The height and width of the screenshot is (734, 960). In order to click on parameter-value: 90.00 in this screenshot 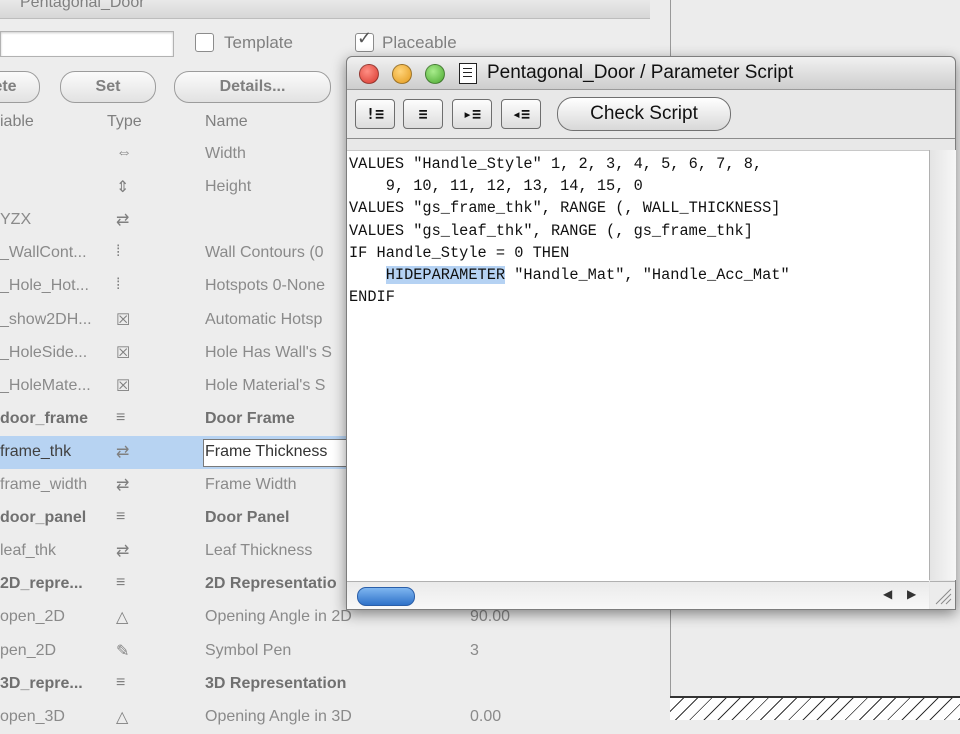, I will do `click(490, 617)`.